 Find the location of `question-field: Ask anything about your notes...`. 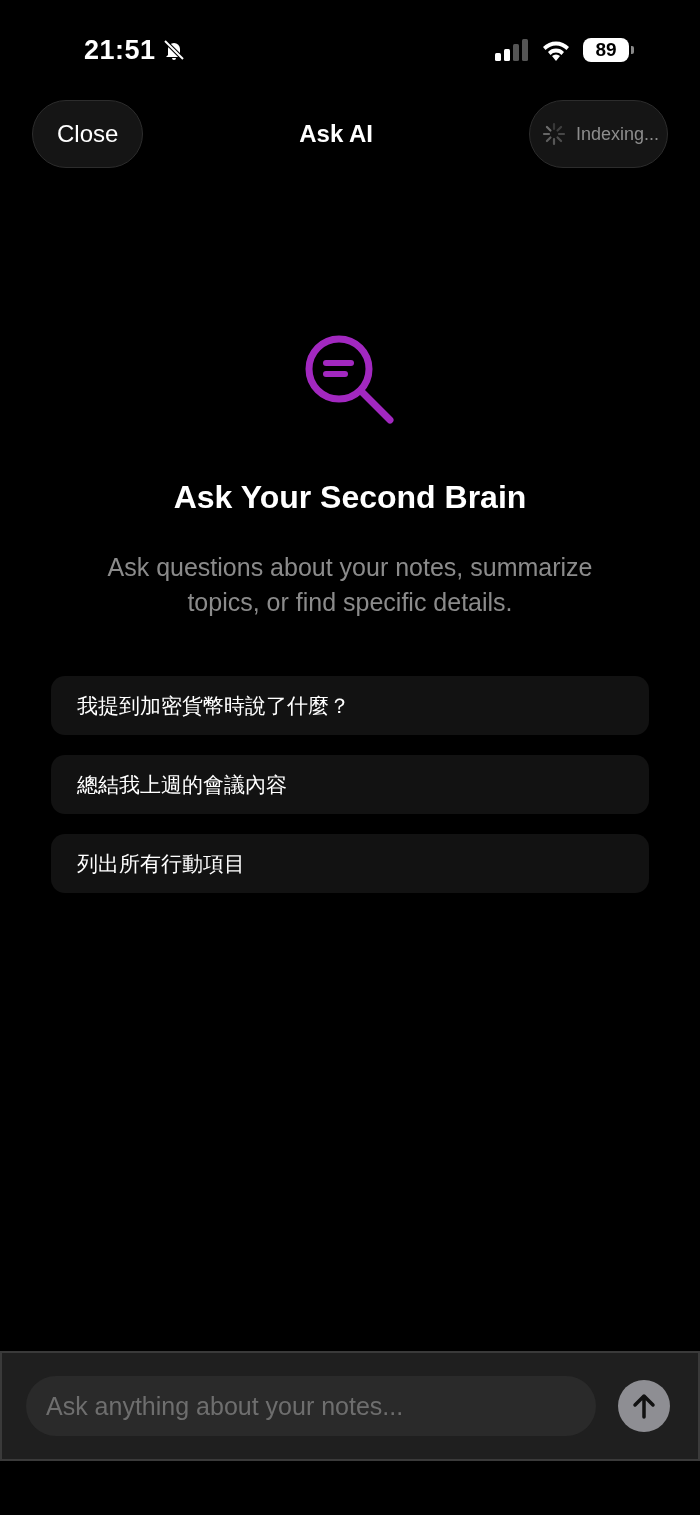

question-field: Ask anything about your notes... is located at coordinates (311, 1406).